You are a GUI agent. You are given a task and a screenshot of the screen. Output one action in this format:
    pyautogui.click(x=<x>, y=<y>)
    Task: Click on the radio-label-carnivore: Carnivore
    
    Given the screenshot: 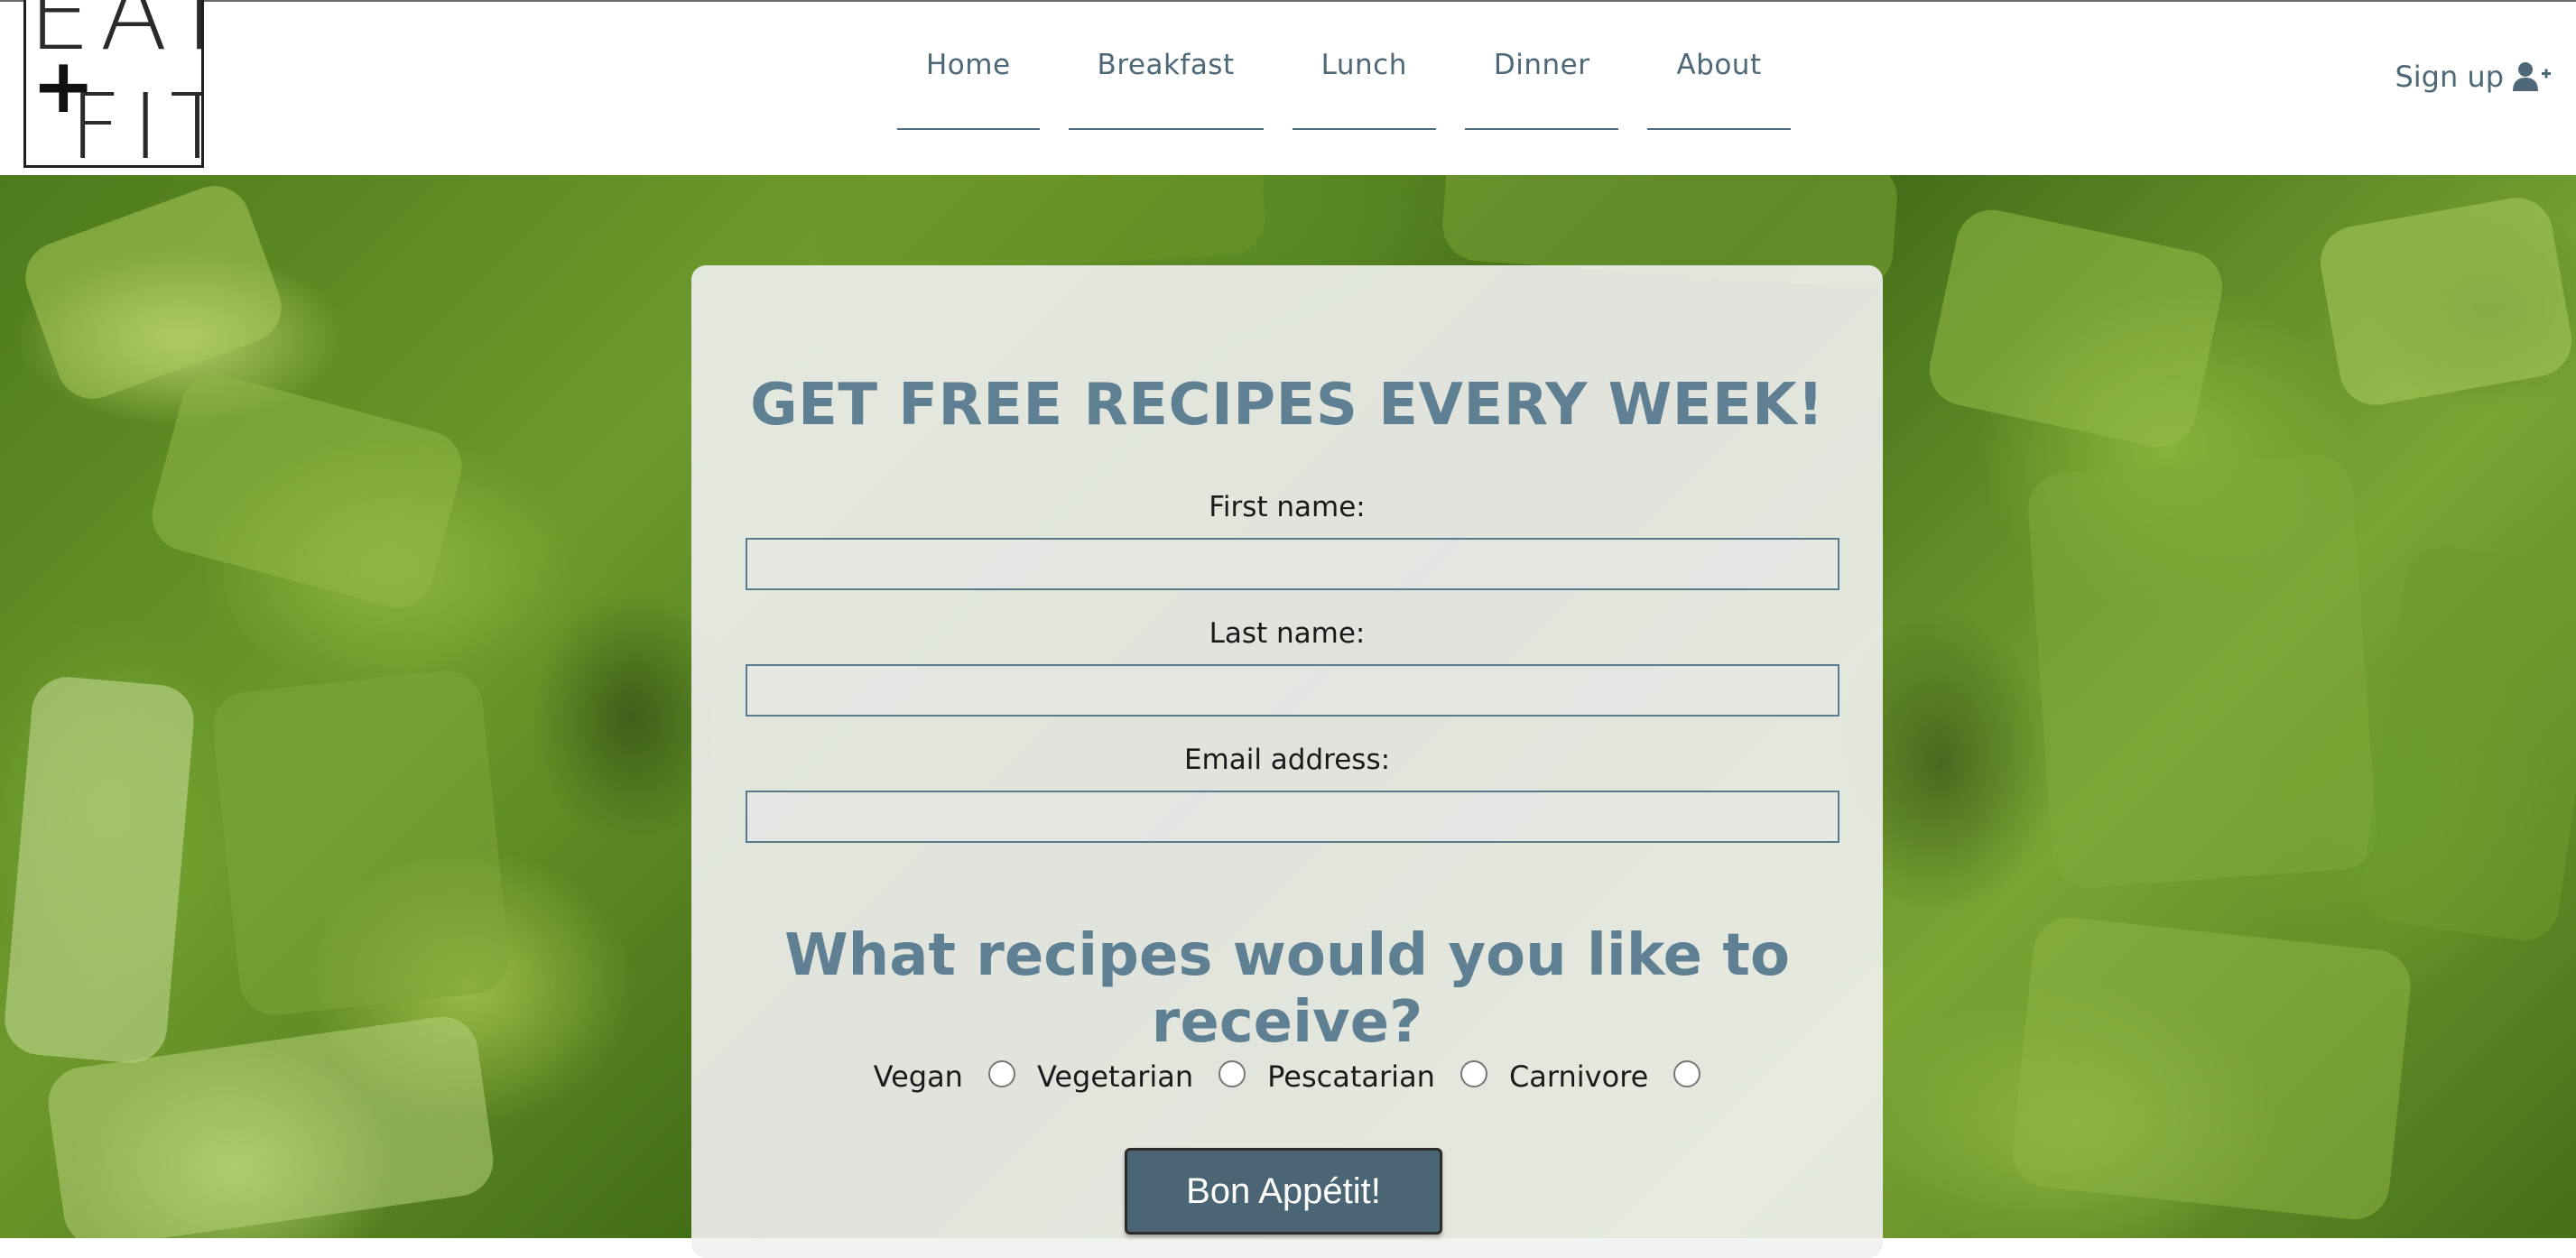 What is the action you would take?
    pyautogui.click(x=1578, y=1076)
    